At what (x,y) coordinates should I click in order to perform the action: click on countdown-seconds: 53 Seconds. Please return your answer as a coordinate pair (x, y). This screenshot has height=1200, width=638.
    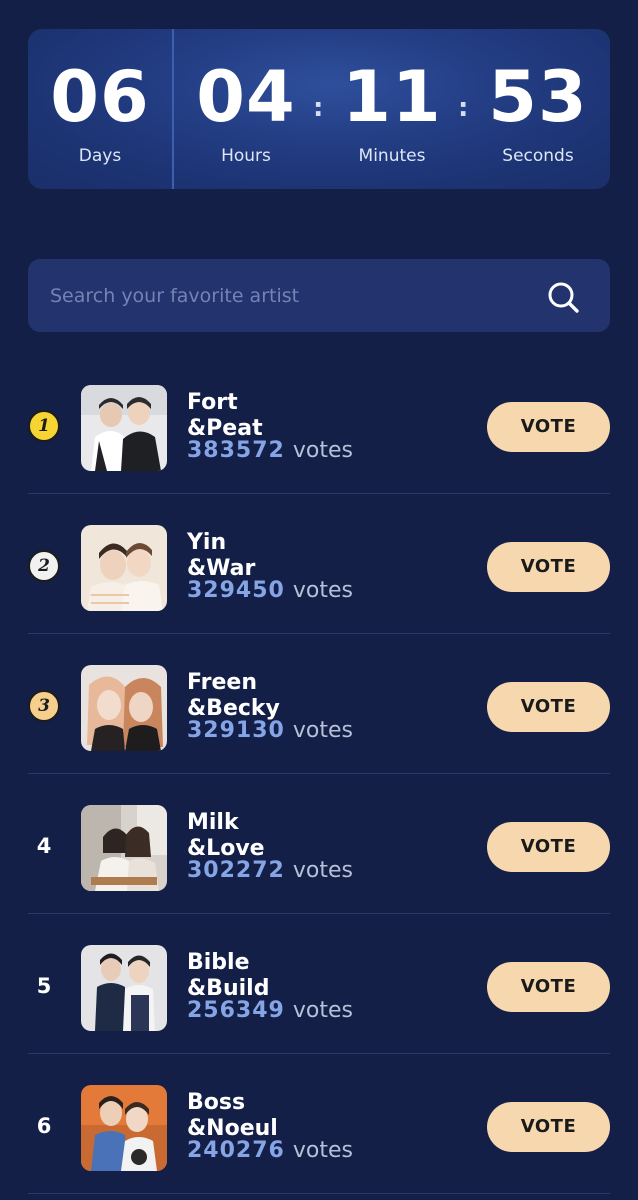
    Looking at the image, I should click on (538, 109).